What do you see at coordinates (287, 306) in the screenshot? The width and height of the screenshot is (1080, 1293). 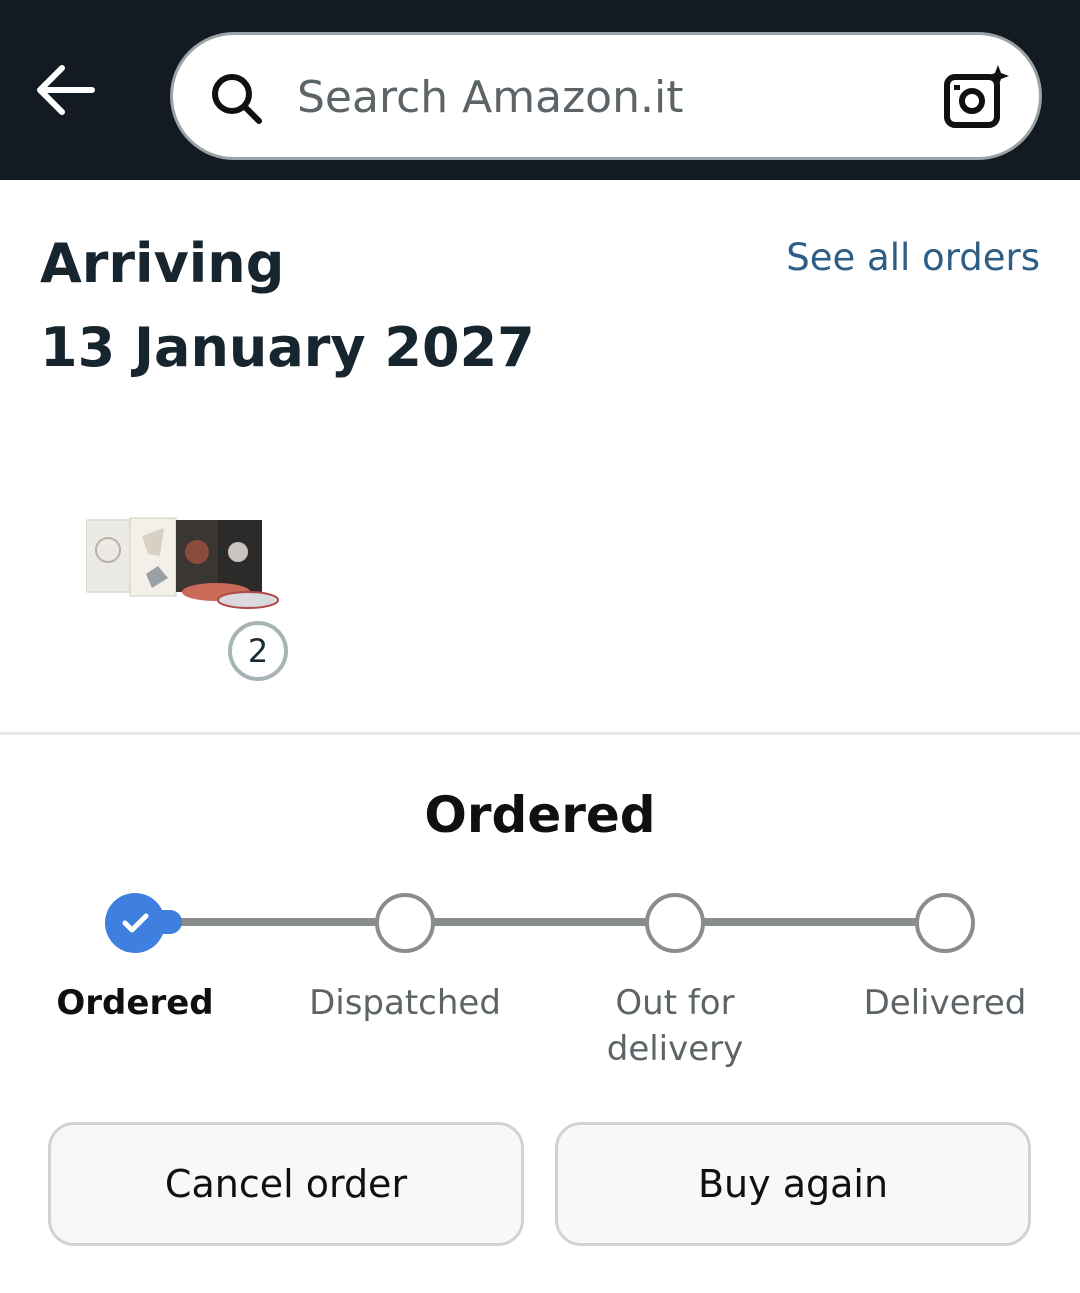 I see `arrival-heading: Arriving 13 January 2027` at bounding box center [287, 306].